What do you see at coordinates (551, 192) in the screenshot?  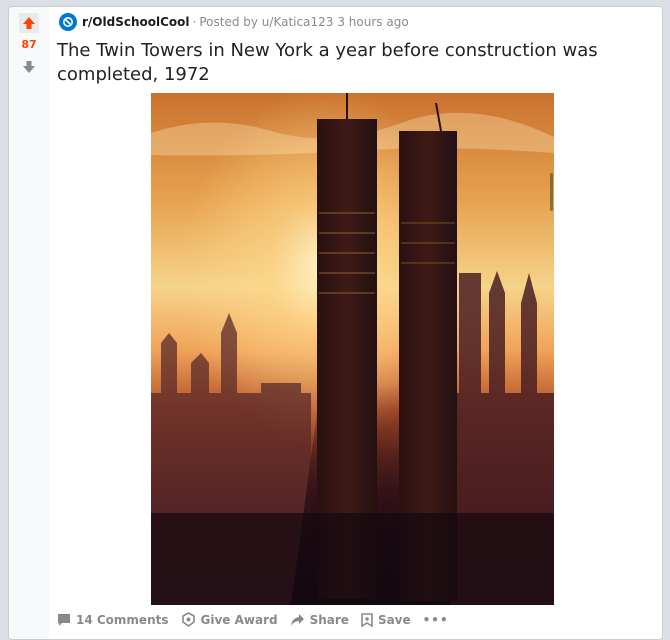 I see `scroll-indicator` at bounding box center [551, 192].